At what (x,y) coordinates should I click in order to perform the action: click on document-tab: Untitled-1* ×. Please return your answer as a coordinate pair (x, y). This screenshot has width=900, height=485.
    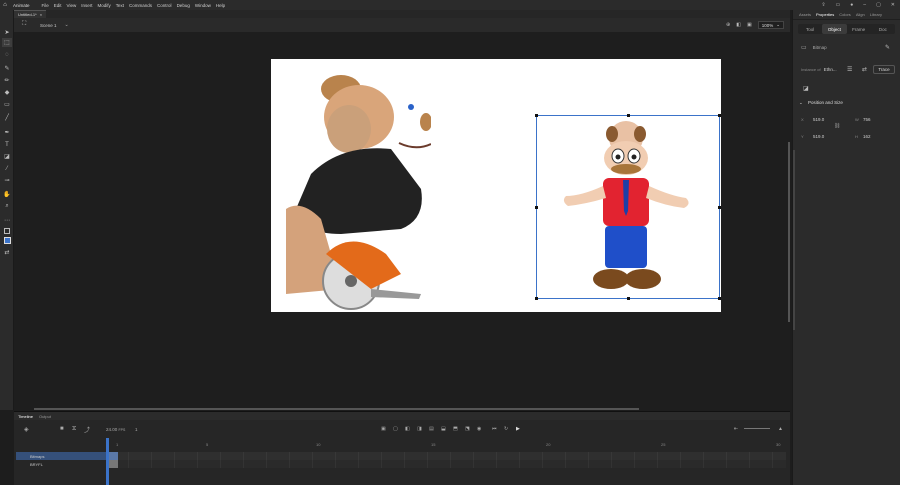
    Looking at the image, I should click on (30, 14).